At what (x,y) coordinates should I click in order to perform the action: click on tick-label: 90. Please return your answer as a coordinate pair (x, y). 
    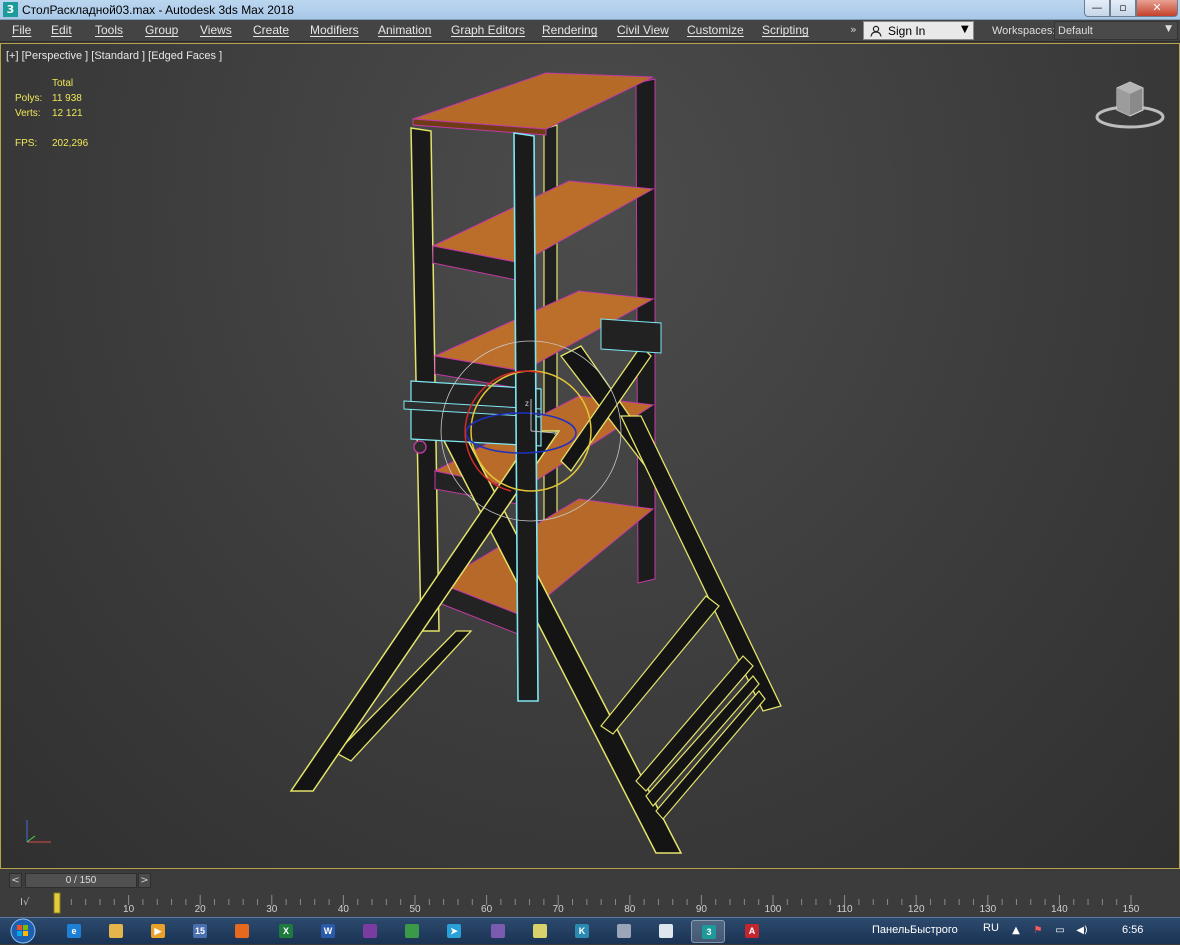
    Looking at the image, I should click on (701, 909).